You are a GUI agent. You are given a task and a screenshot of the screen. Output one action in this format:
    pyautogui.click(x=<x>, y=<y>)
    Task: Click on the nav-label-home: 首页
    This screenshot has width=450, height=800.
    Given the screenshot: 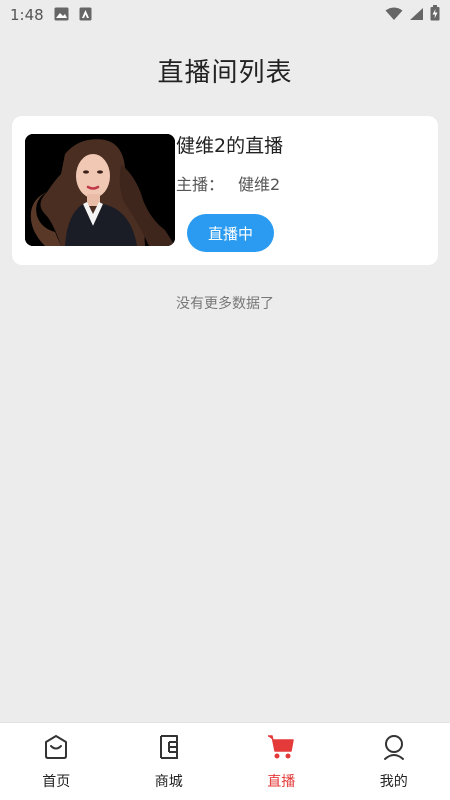 What is the action you would take?
    pyautogui.click(x=56, y=782)
    